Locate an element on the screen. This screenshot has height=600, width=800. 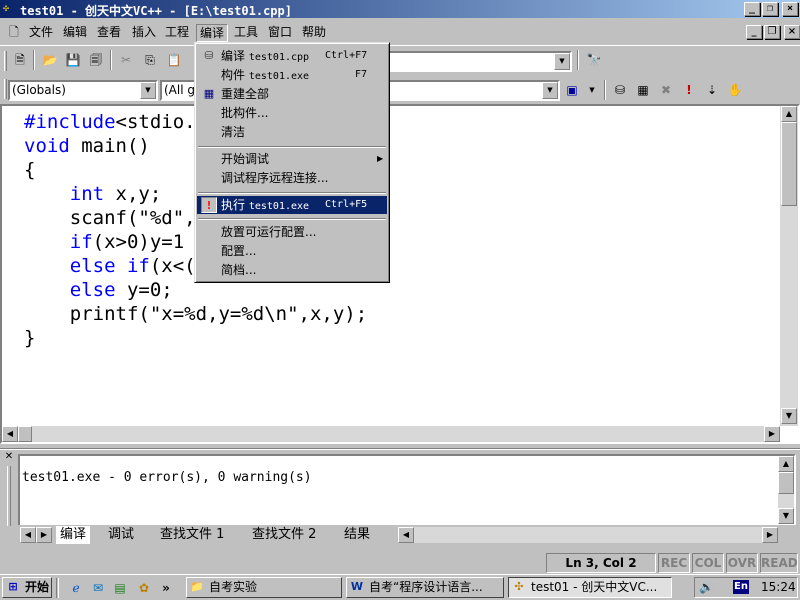
code-line: else y=0; is located at coordinates (98, 290).